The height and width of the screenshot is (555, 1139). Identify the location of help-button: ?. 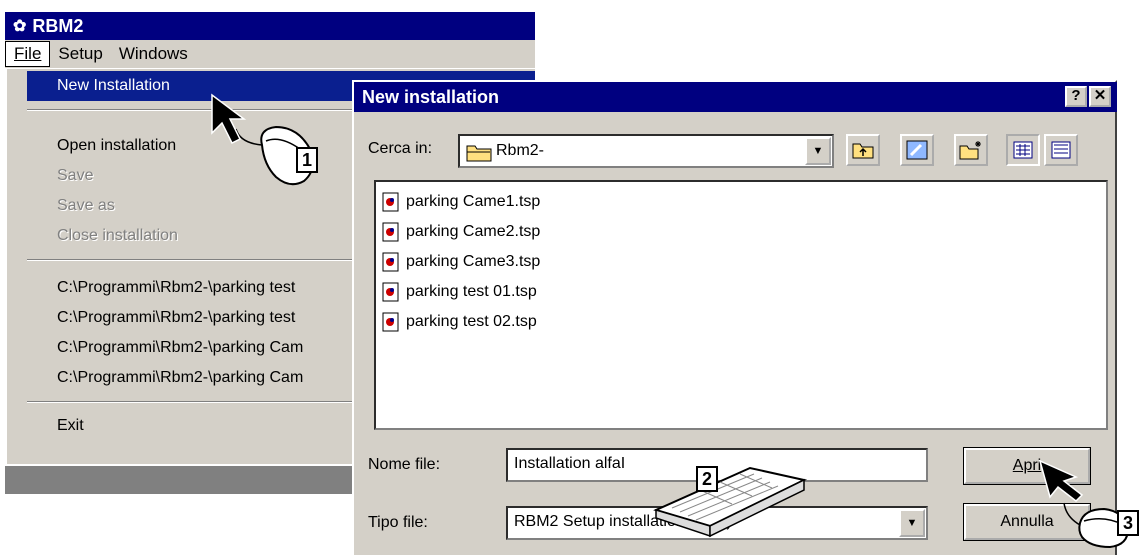
(1076, 96).